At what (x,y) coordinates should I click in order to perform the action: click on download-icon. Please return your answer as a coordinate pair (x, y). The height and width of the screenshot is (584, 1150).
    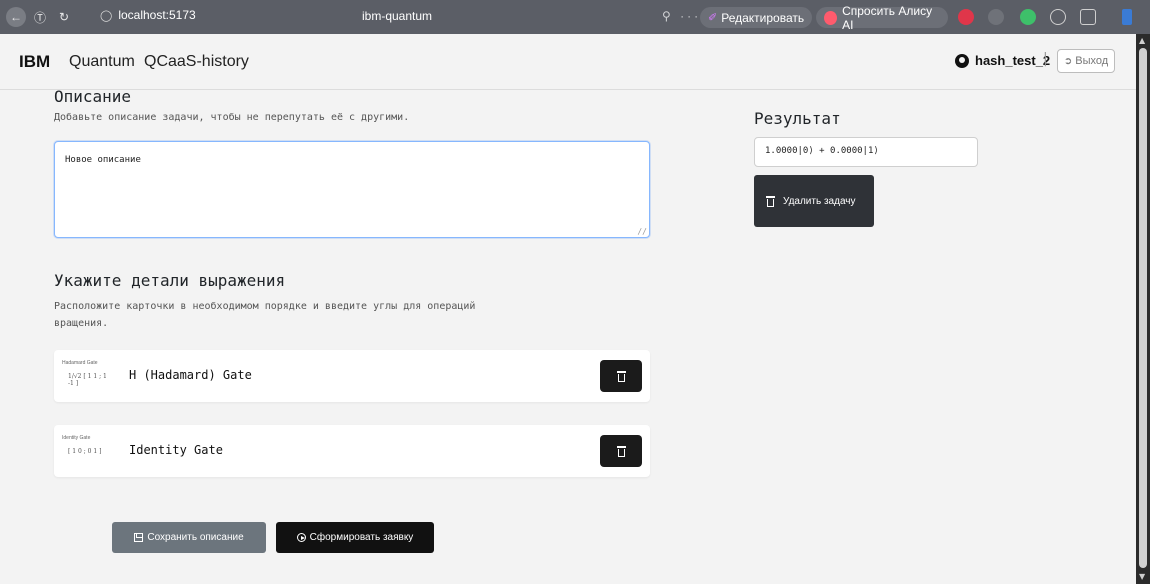
    Looking at the image, I should click on (1127, 17).